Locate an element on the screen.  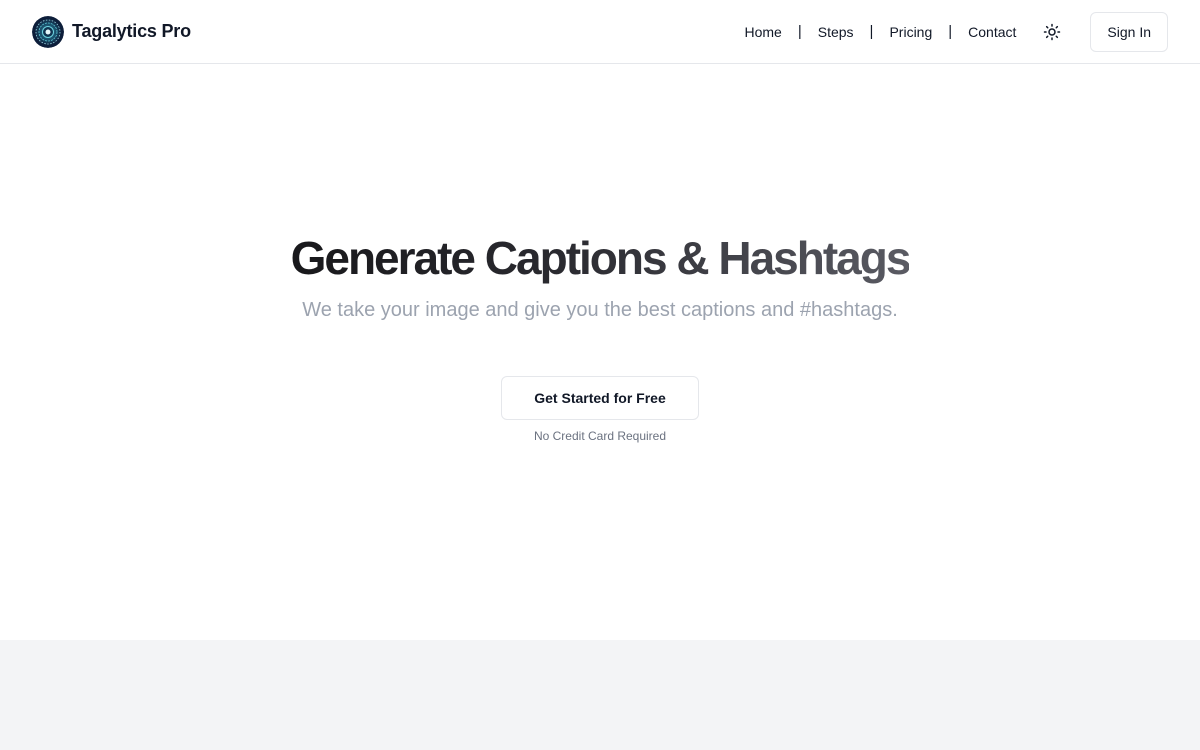
nav-home: Home is located at coordinates (762, 32).